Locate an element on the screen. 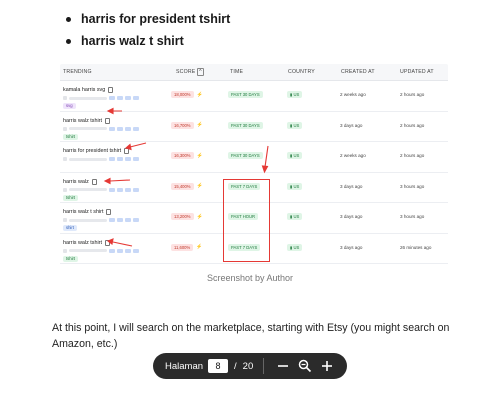 This screenshot has height=400, width=500. zoom-button is located at coordinates (305, 366).